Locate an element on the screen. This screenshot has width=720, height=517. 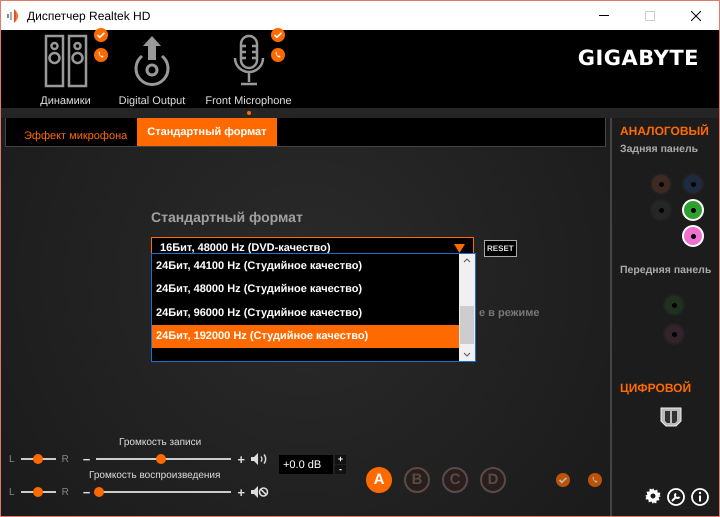
speaker-icon is located at coordinates (259, 459).